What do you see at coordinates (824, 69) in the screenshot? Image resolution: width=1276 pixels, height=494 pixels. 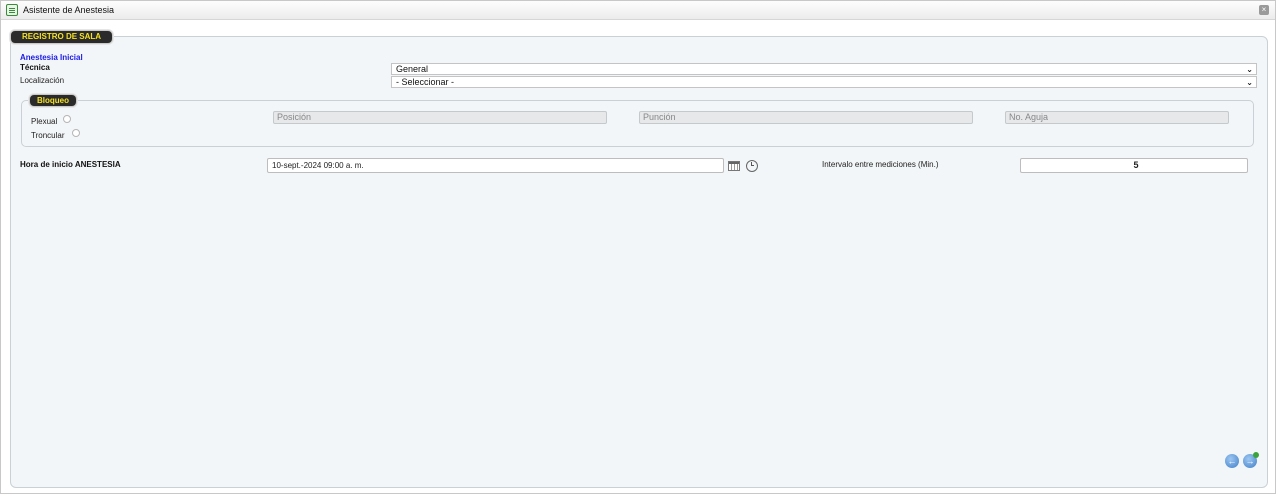 I see `tecnica-select: General ⌄` at bounding box center [824, 69].